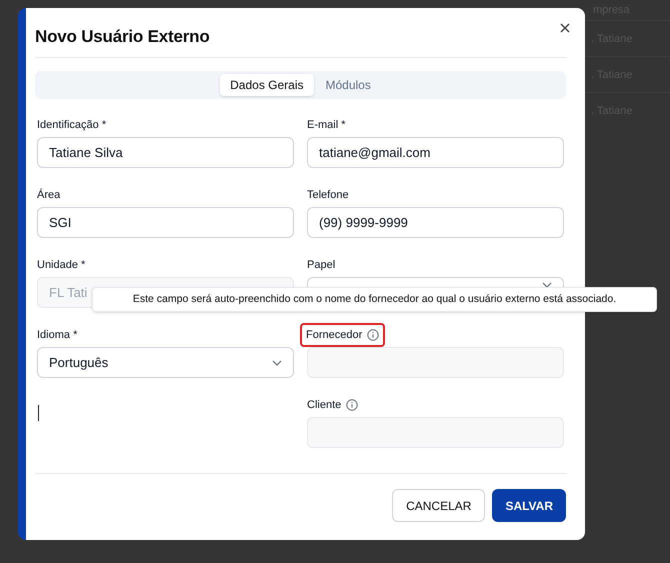 The width and height of the screenshot is (670, 563). What do you see at coordinates (57, 335) in the screenshot?
I see `field-label: Idioma *` at bounding box center [57, 335].